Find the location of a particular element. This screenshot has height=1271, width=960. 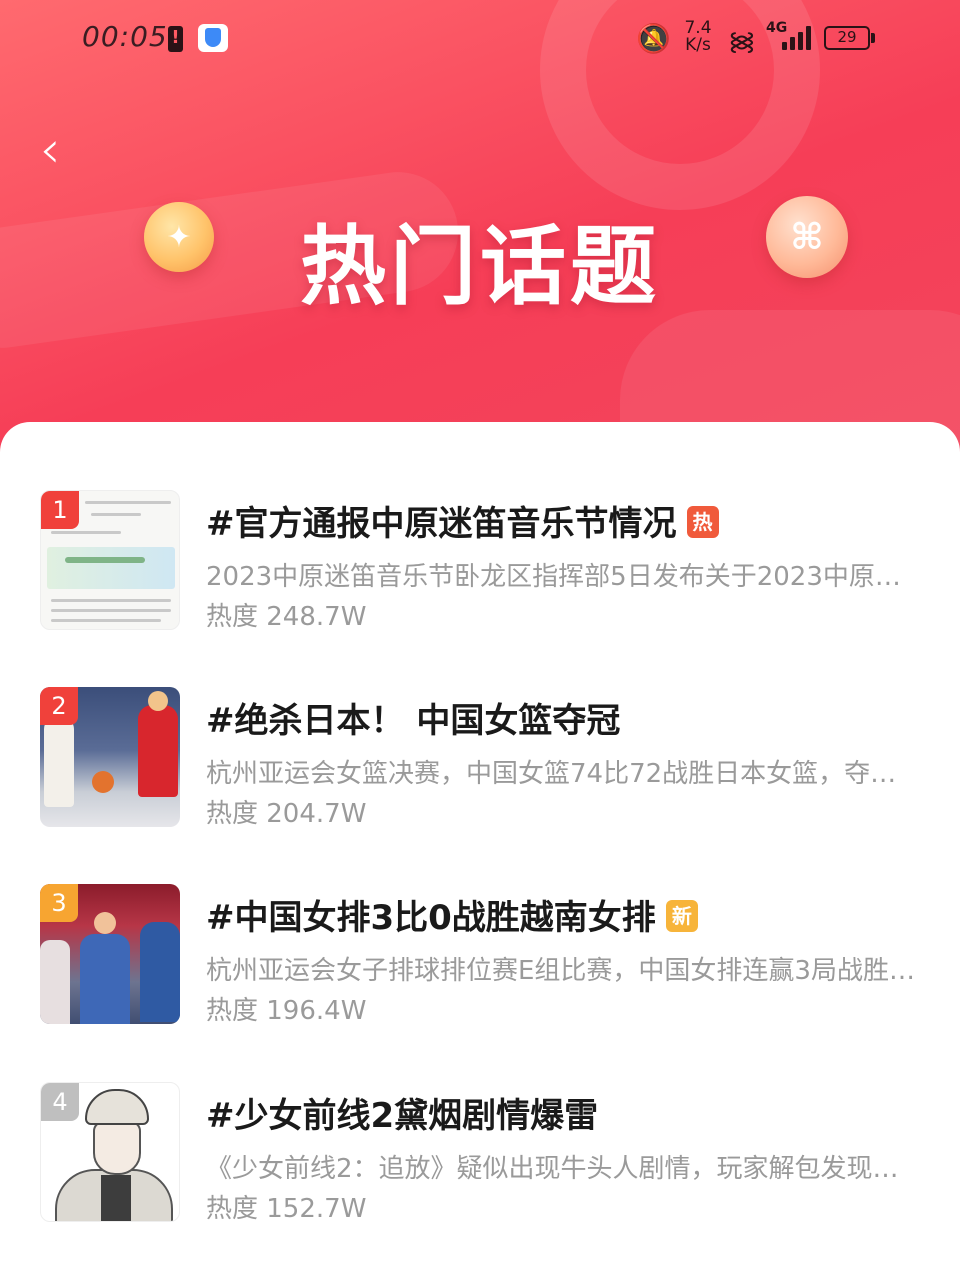

battery-alert-icon is located at coordinates (175, 39).